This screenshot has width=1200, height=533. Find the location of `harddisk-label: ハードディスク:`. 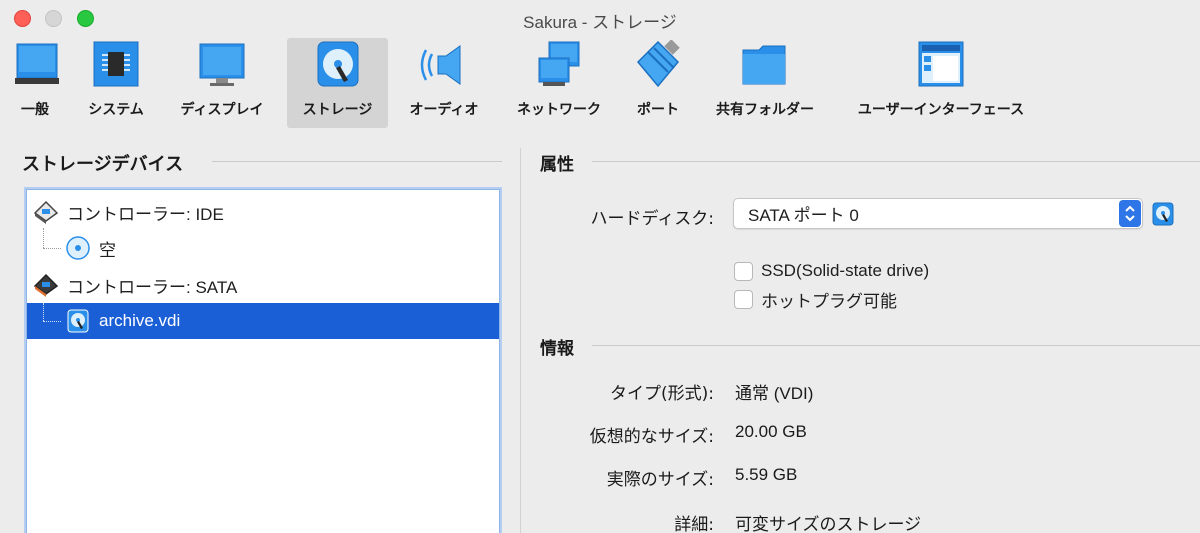

harddisk-label: ハードディスク: is located at coordinates (652, 219).